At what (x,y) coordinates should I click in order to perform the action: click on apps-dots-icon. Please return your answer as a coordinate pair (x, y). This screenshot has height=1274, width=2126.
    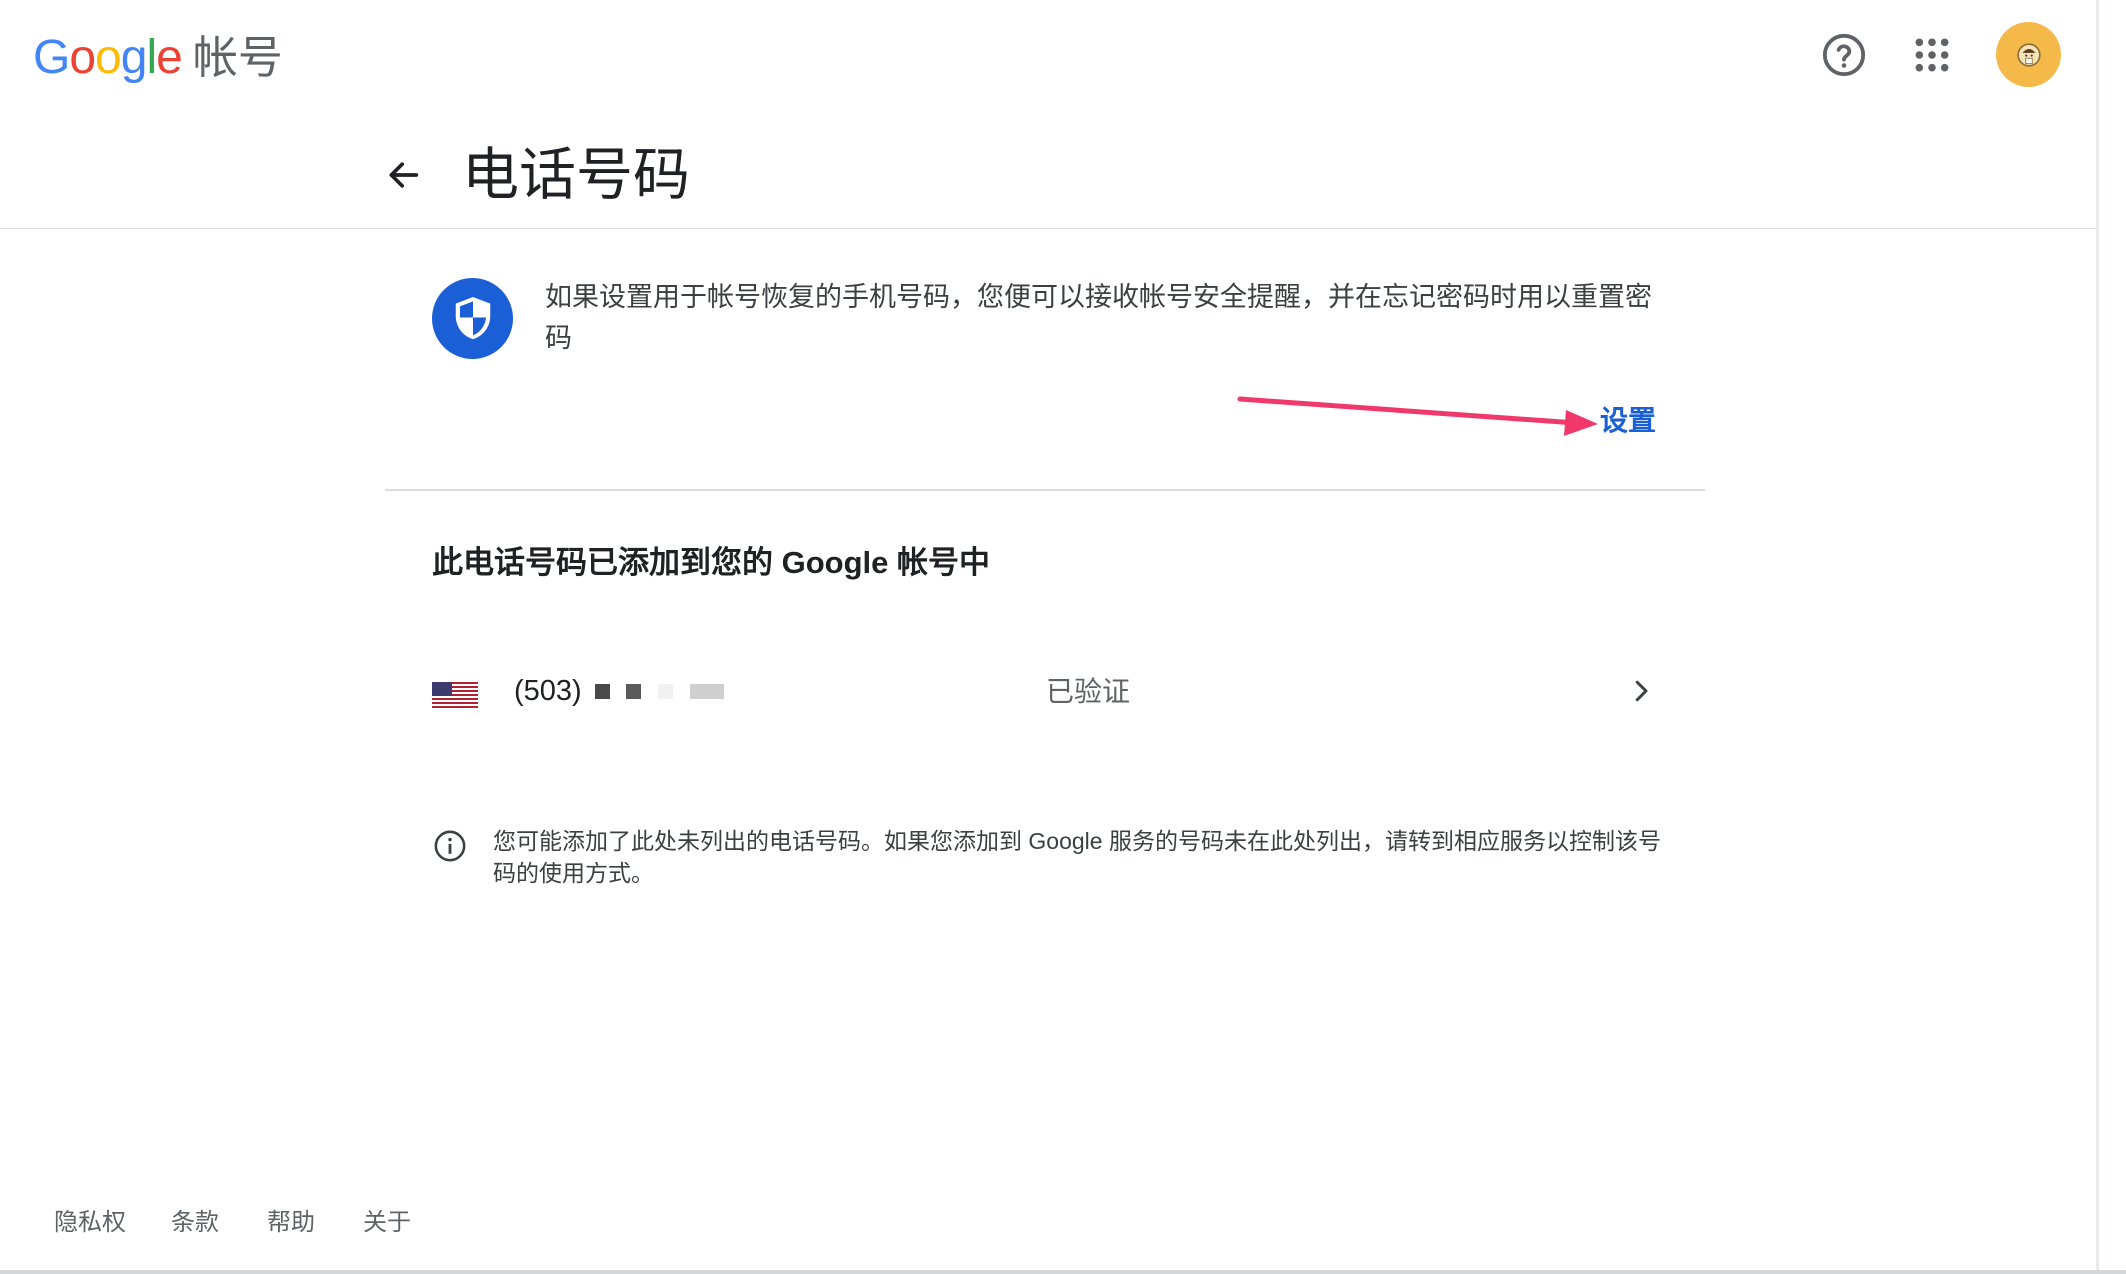
    Looking at the image, I should click on (1931, 54).